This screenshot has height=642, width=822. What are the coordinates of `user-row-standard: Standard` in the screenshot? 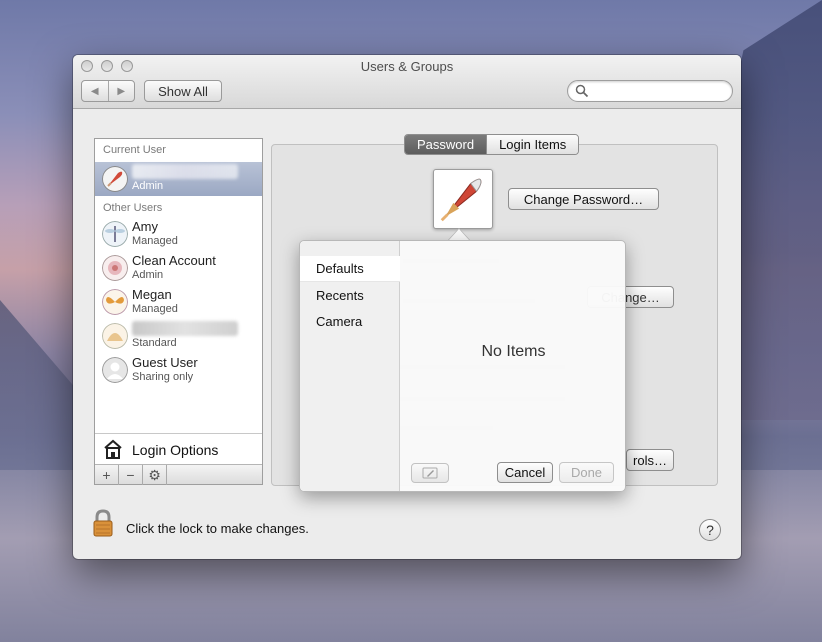 It's located at (178, 336).